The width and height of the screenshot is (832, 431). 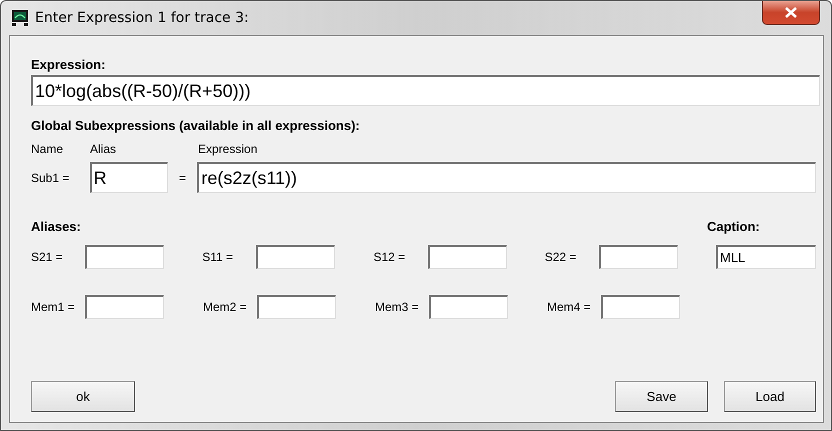 What do you see at coordinates (397, 307) in the screenshot?
I see `alias-label: Mem3 =` at bounding box center [397, 307].